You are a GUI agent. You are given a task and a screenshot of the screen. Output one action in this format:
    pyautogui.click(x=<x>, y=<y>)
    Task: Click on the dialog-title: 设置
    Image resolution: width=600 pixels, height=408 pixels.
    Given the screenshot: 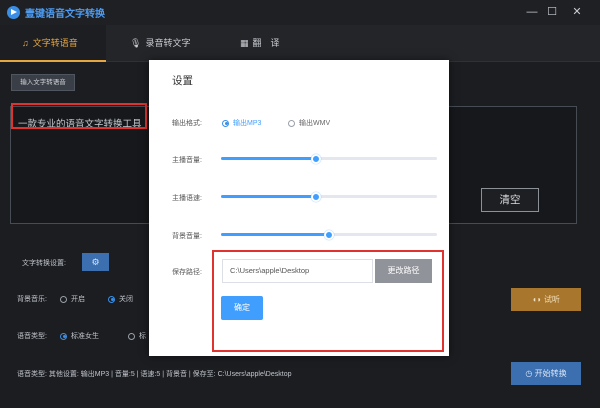 What is the action you would take?
    pyautogui.click(x=182, y=81)
    